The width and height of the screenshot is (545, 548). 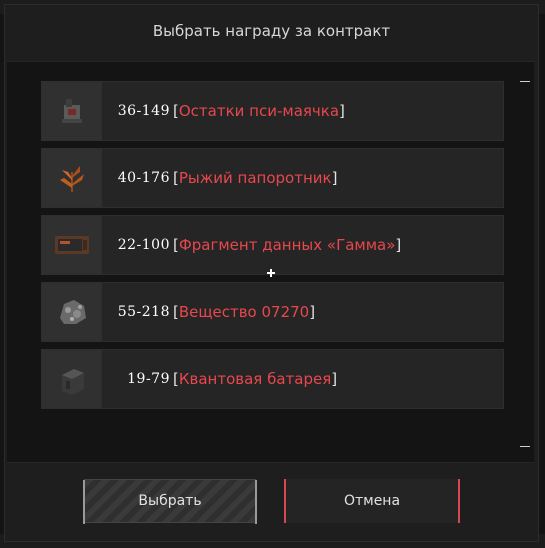 I want to click on reward-name: [Фрагмент данных «Гамма»], so click(x=287, y=245).